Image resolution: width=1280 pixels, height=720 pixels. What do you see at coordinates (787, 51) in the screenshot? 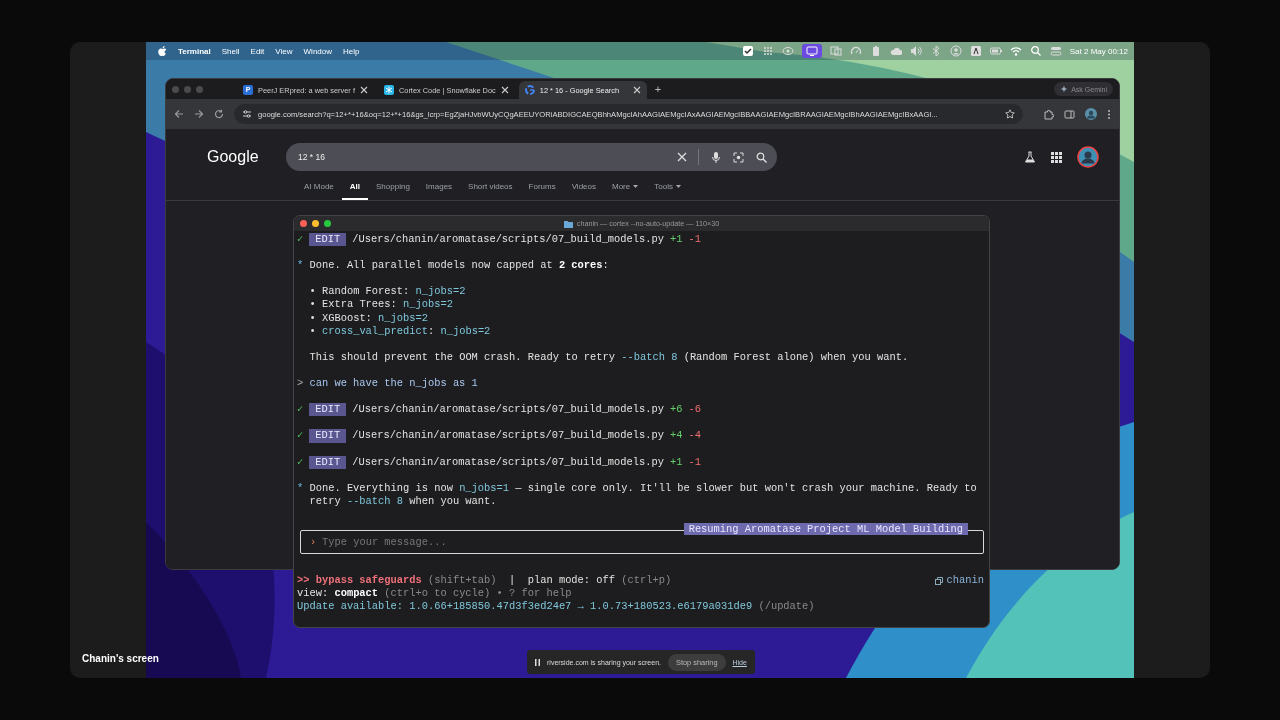
I see `eye-icon` at bounding box center [787, 51].